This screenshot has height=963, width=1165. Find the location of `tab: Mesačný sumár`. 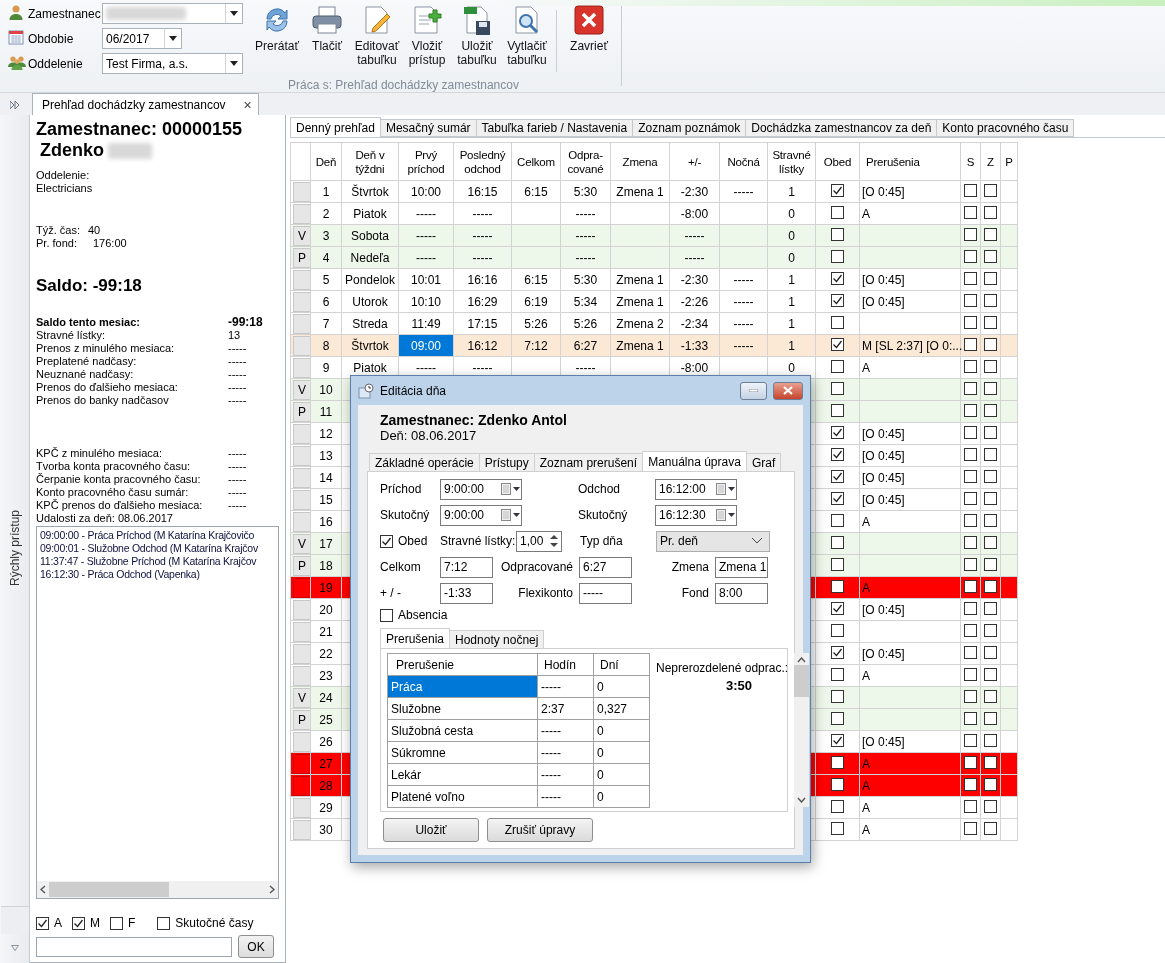

tab: Mesačný sumár is located at coordinates (428, 128).